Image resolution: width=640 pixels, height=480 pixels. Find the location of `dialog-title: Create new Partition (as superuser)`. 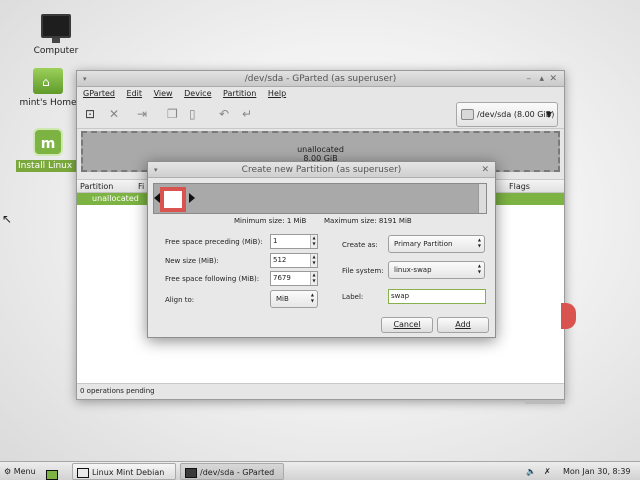

dialog-title: Create new Partition (as superuser) is located at coordinates (321, 170).